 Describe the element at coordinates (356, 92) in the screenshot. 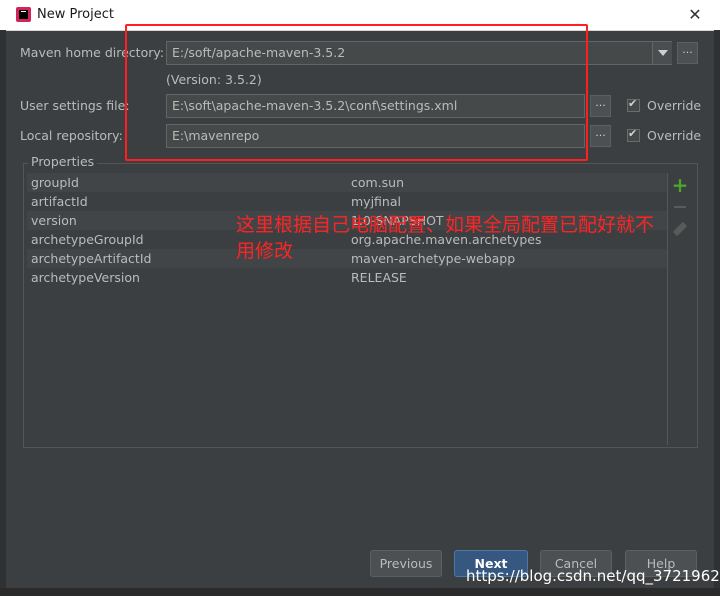

I see `annotation-highlight-box` at that location.